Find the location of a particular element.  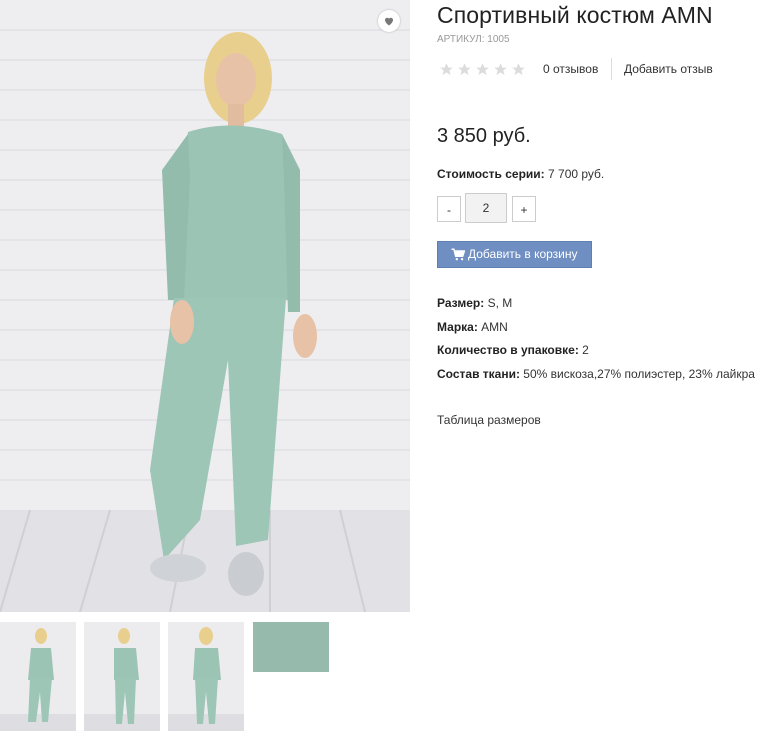

prop-label: Марка: is located at coordinates (457, 326).